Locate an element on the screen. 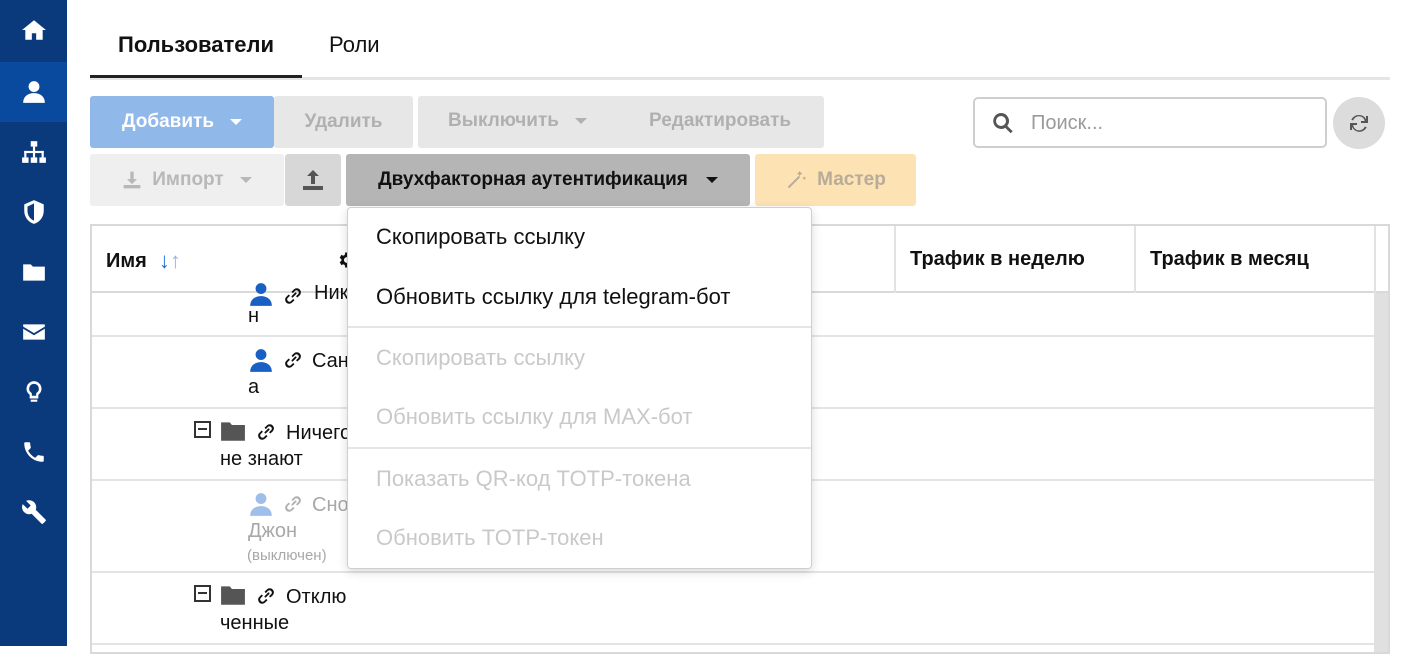  import-button-label: Импорт is located at coordinates (188, 179).